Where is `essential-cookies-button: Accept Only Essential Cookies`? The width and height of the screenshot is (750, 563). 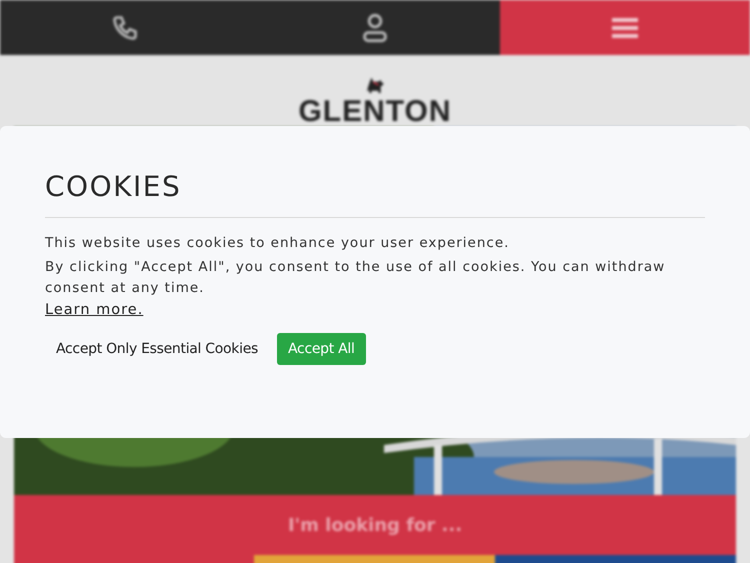 essential-cookies-button: Accept Only Essential Cookies is located at coordinates (157, 349).